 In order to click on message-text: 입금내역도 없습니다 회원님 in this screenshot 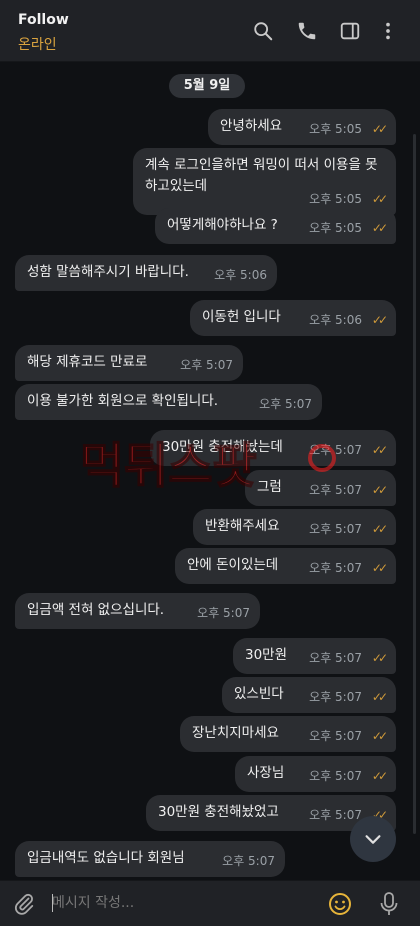, I will do `click(106, 858)`.